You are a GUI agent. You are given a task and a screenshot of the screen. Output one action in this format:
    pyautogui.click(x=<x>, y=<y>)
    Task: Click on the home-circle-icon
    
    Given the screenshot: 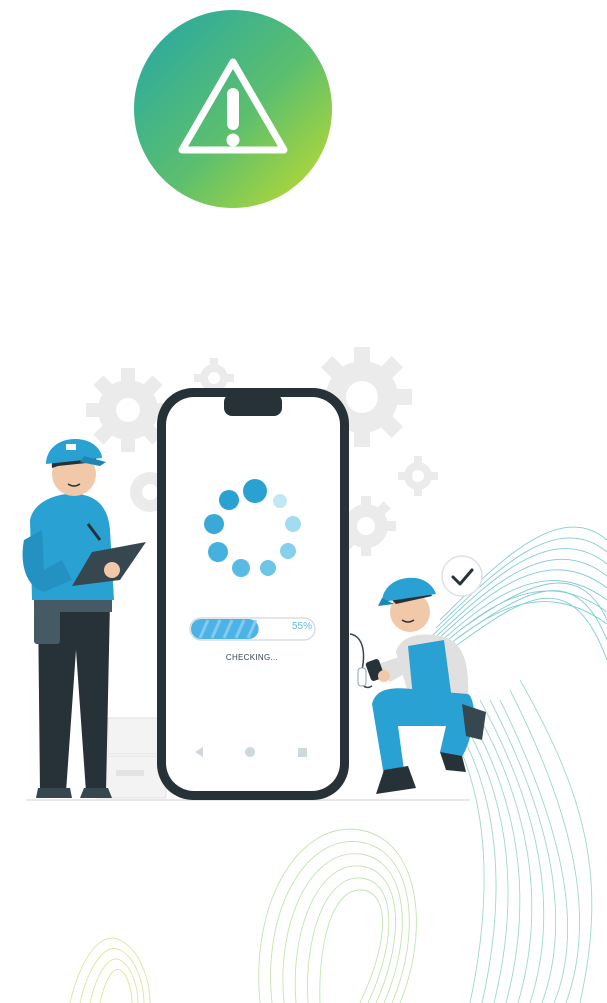 What is the action you would take?
    pyautogui.click(x=250, y=752)
    